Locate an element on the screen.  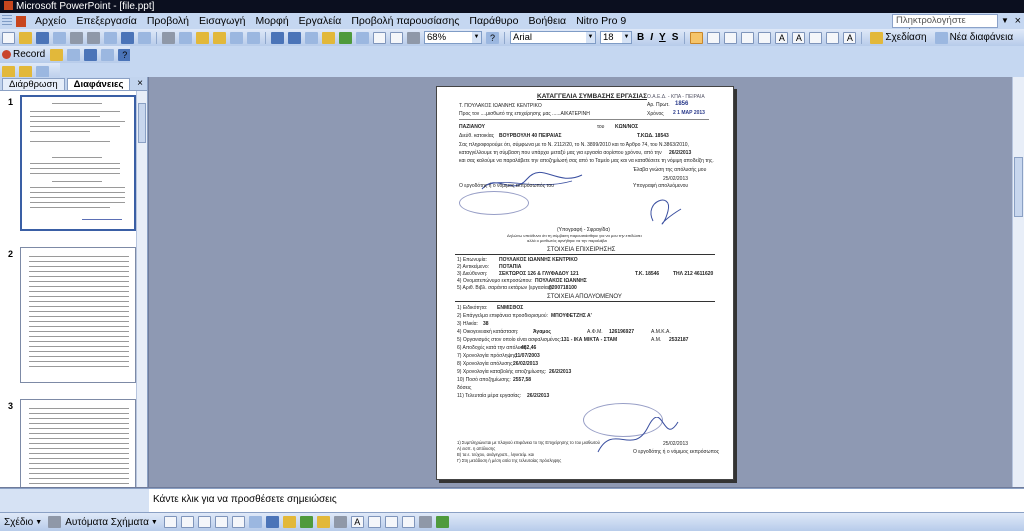
insert-clipart-icon is located at coordinates (328, 37).